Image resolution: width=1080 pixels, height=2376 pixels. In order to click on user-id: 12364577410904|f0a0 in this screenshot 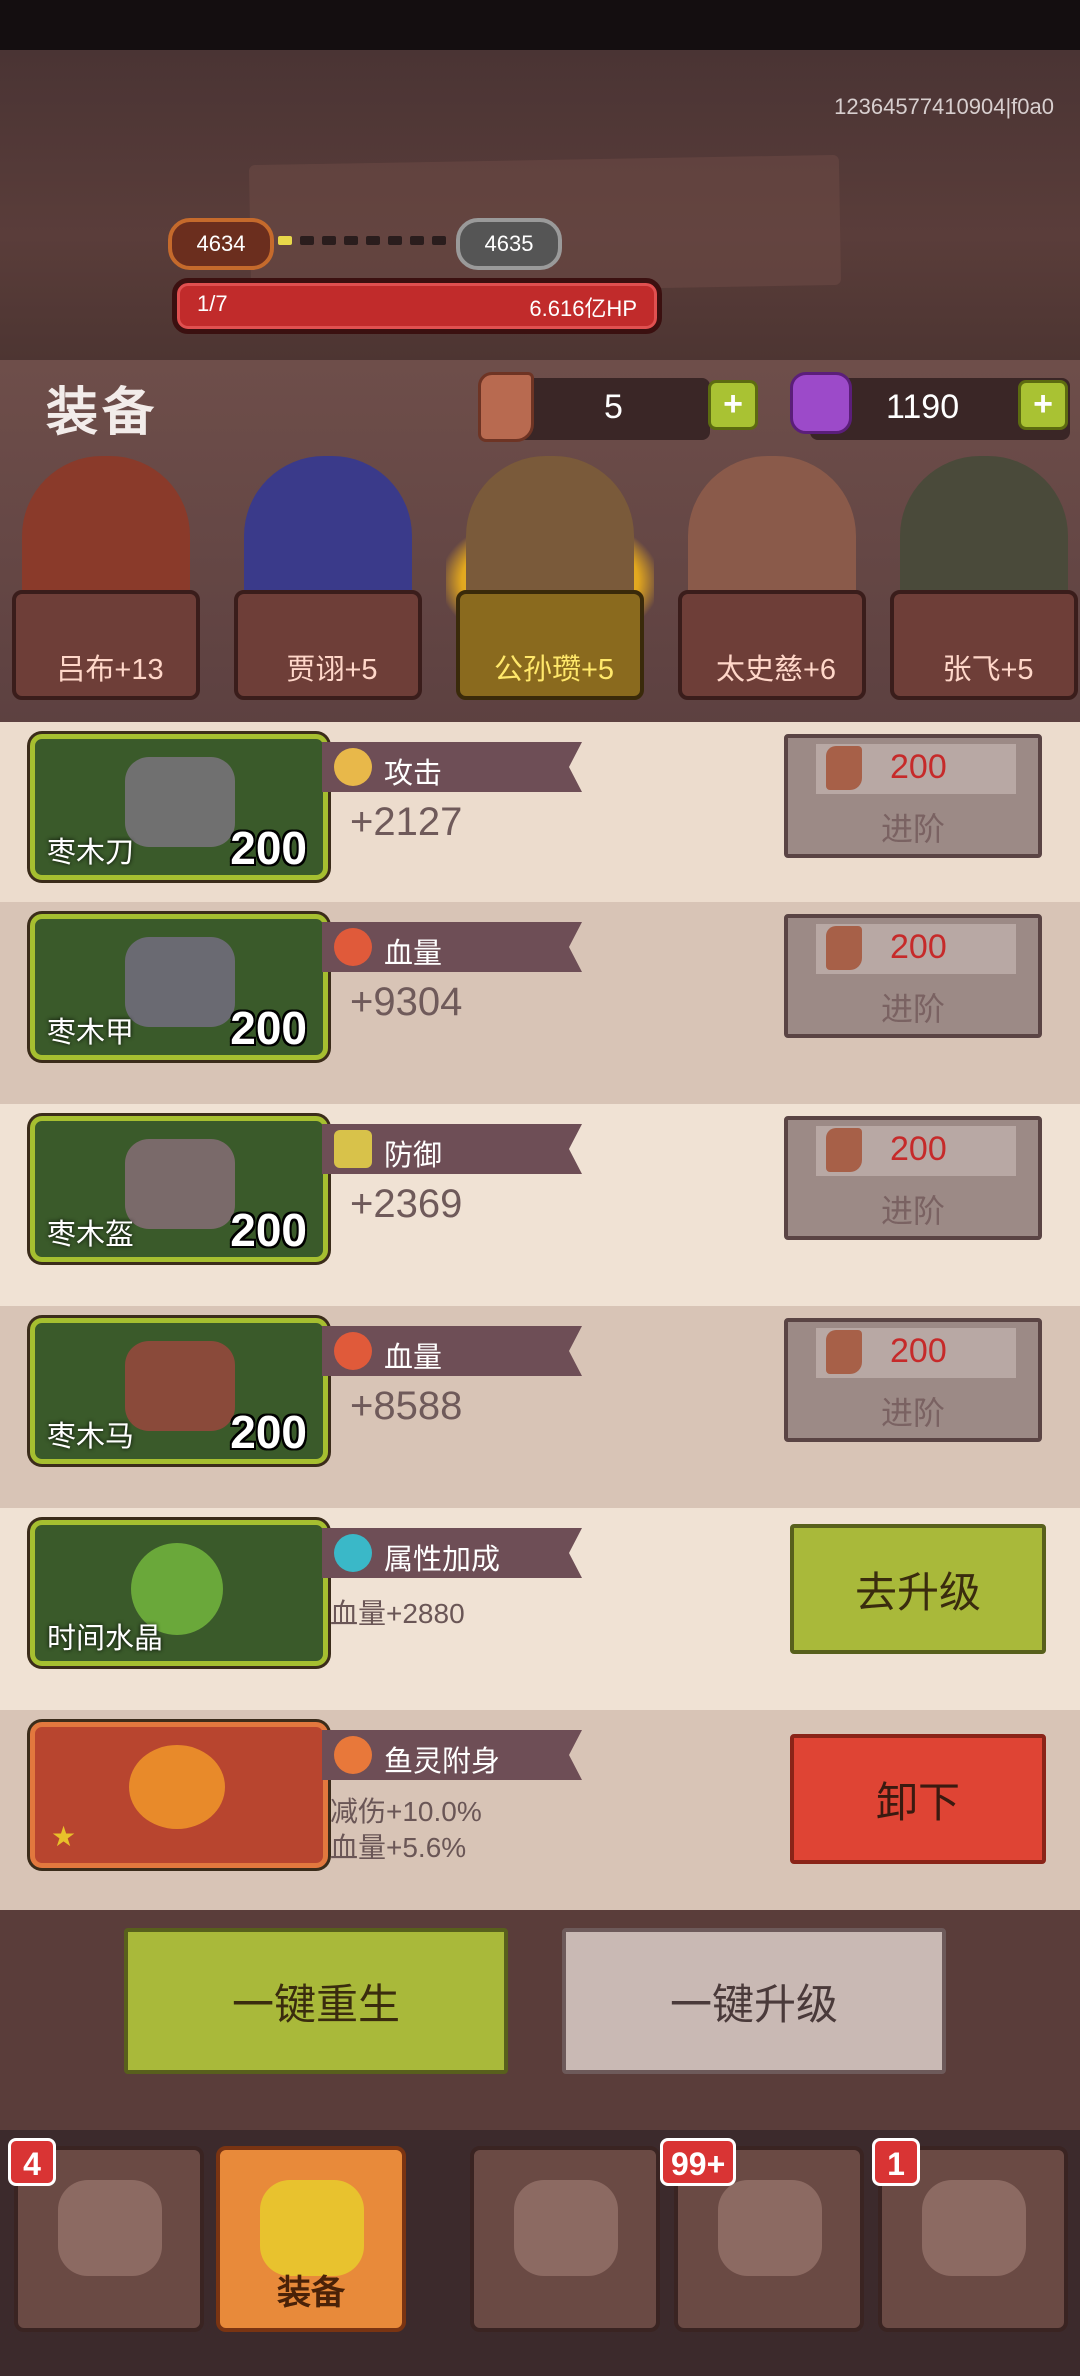, I will do `click(944, 106)`.